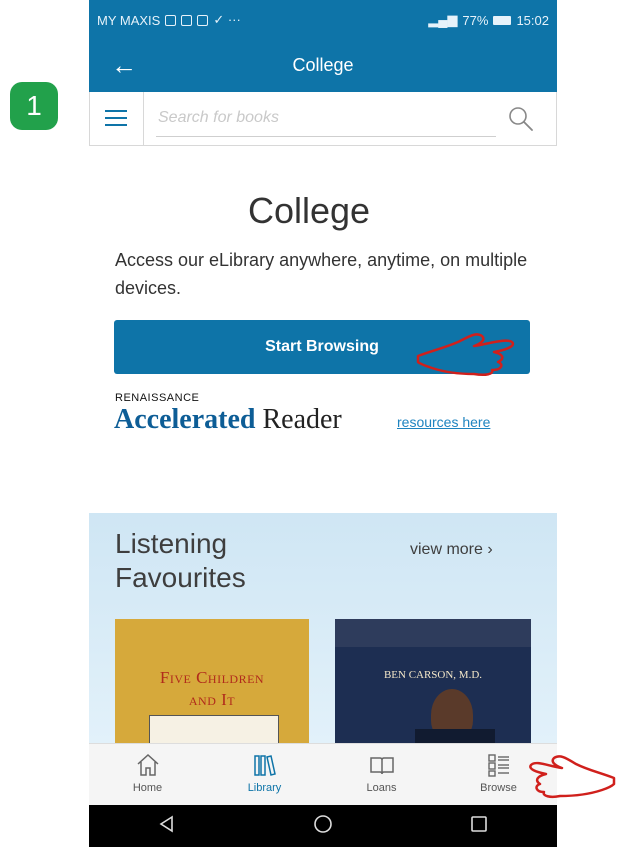 The width and height of the screenshot is (618, 847). Describe the element at coordinates (498, 765) in the screenshot. I see `list-icon` at that location.